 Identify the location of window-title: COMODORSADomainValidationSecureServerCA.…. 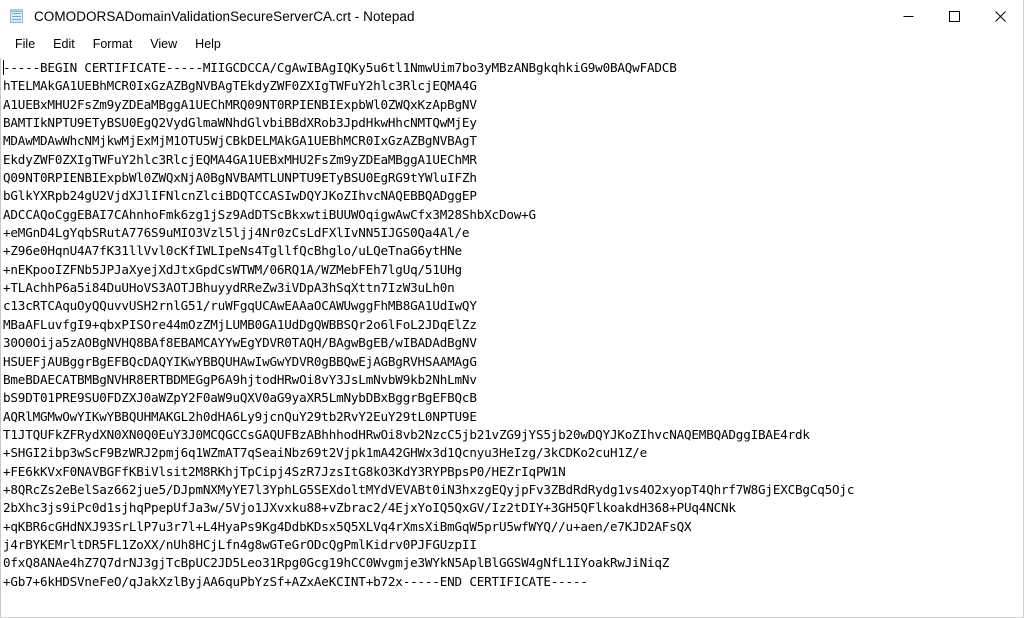
(224, 16).